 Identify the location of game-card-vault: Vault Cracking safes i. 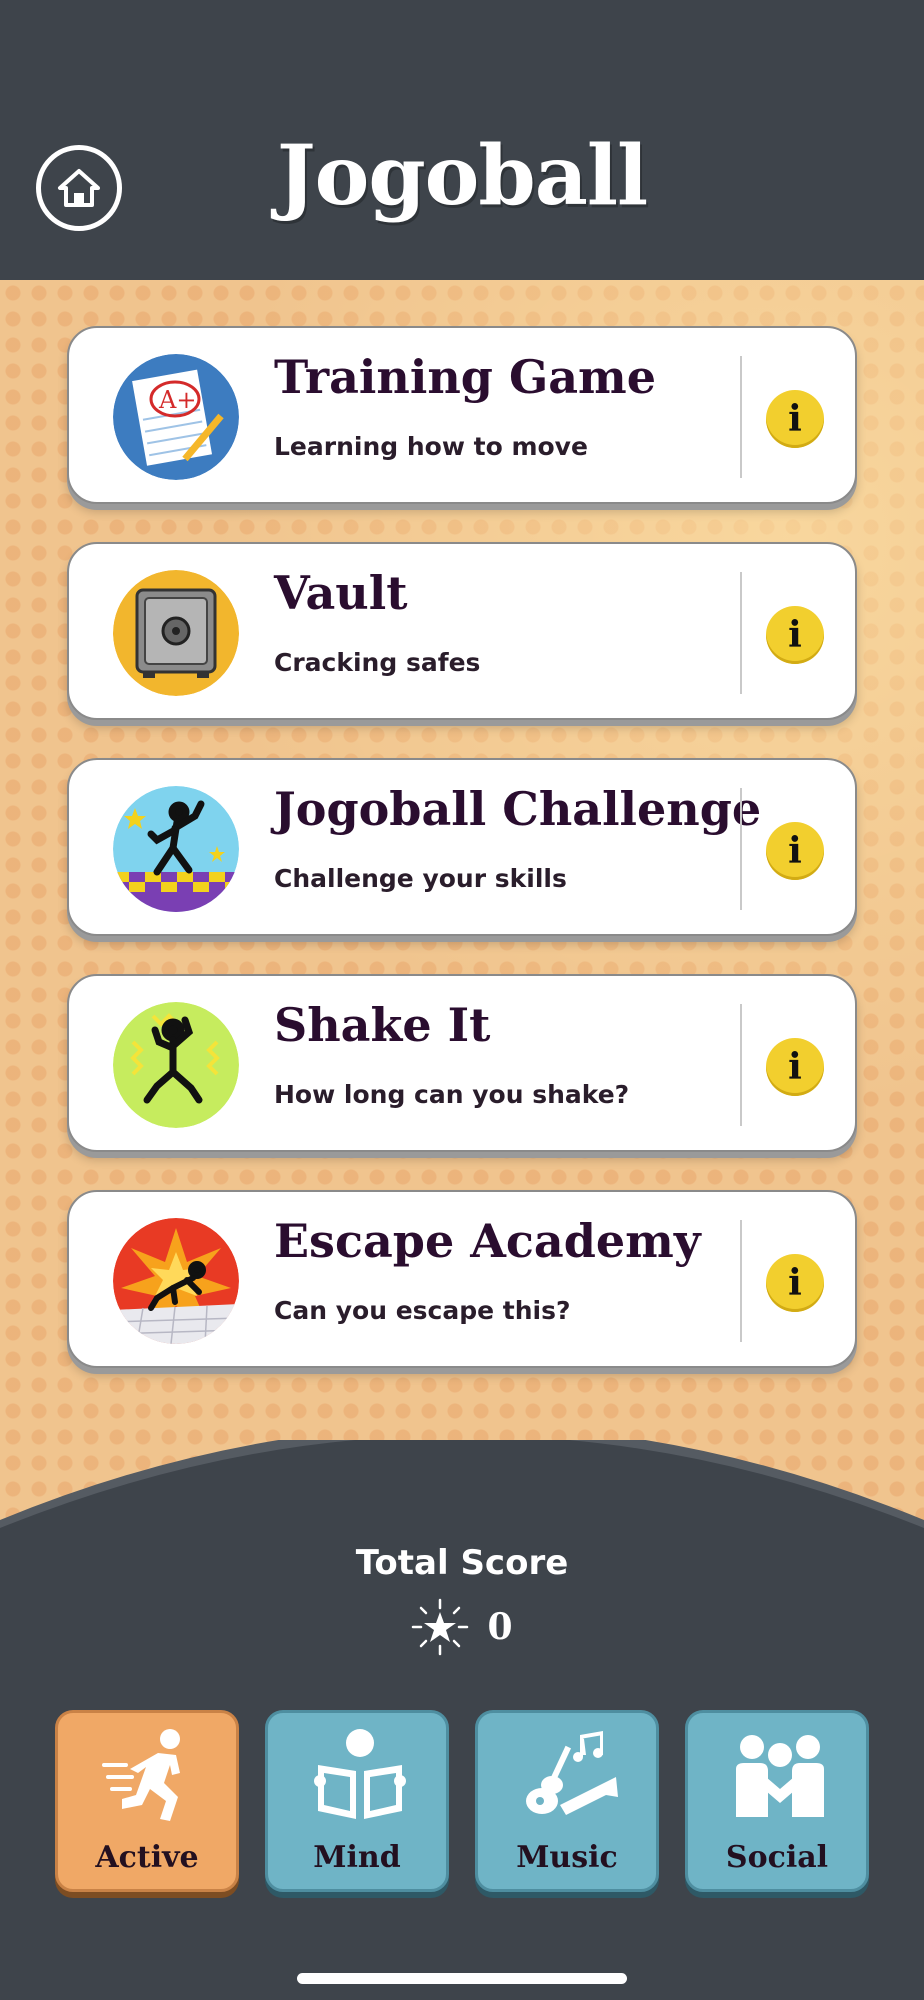
(462, 631).